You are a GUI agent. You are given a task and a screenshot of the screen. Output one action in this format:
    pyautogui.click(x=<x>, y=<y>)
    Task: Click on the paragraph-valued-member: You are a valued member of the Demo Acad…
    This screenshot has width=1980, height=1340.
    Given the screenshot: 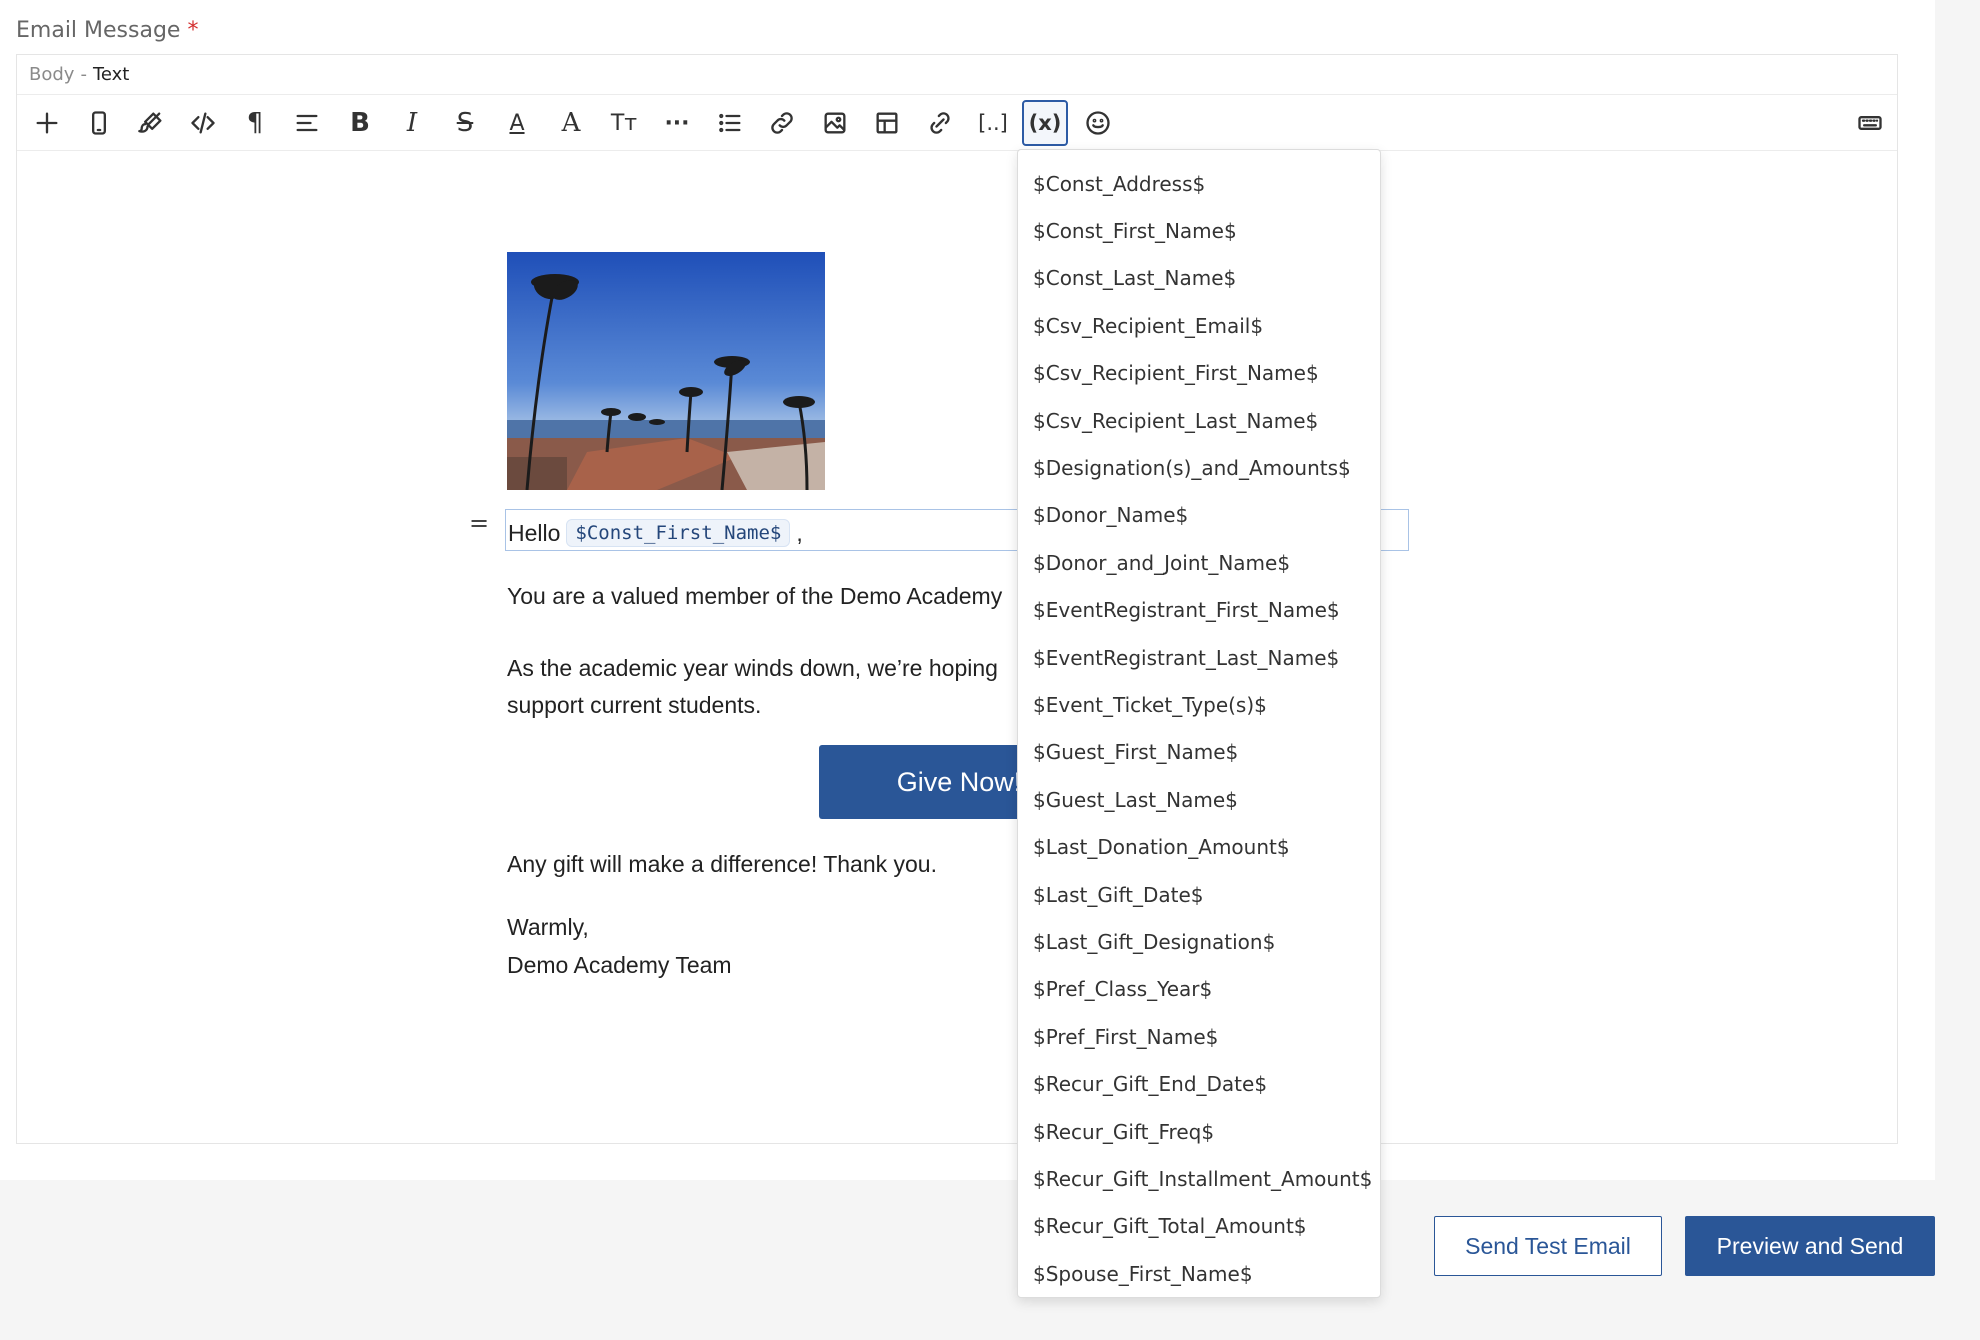 What is the action you would take?
    pyautogui.click(x=755, y=596)
    